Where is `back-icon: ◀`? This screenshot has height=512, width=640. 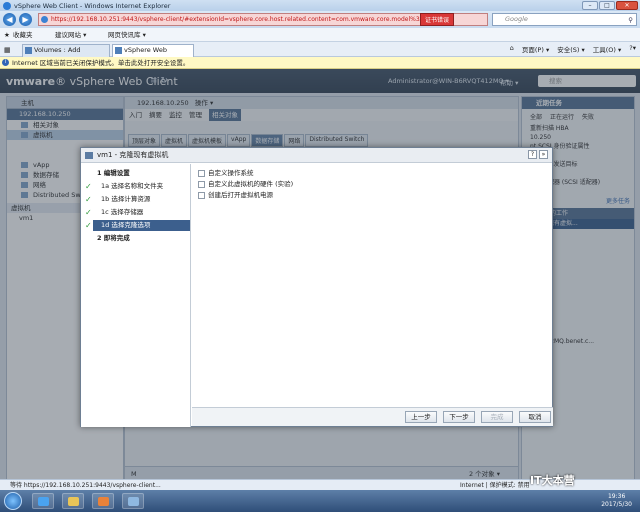 back-icon: ◀ is located at coordinates (9, 19).